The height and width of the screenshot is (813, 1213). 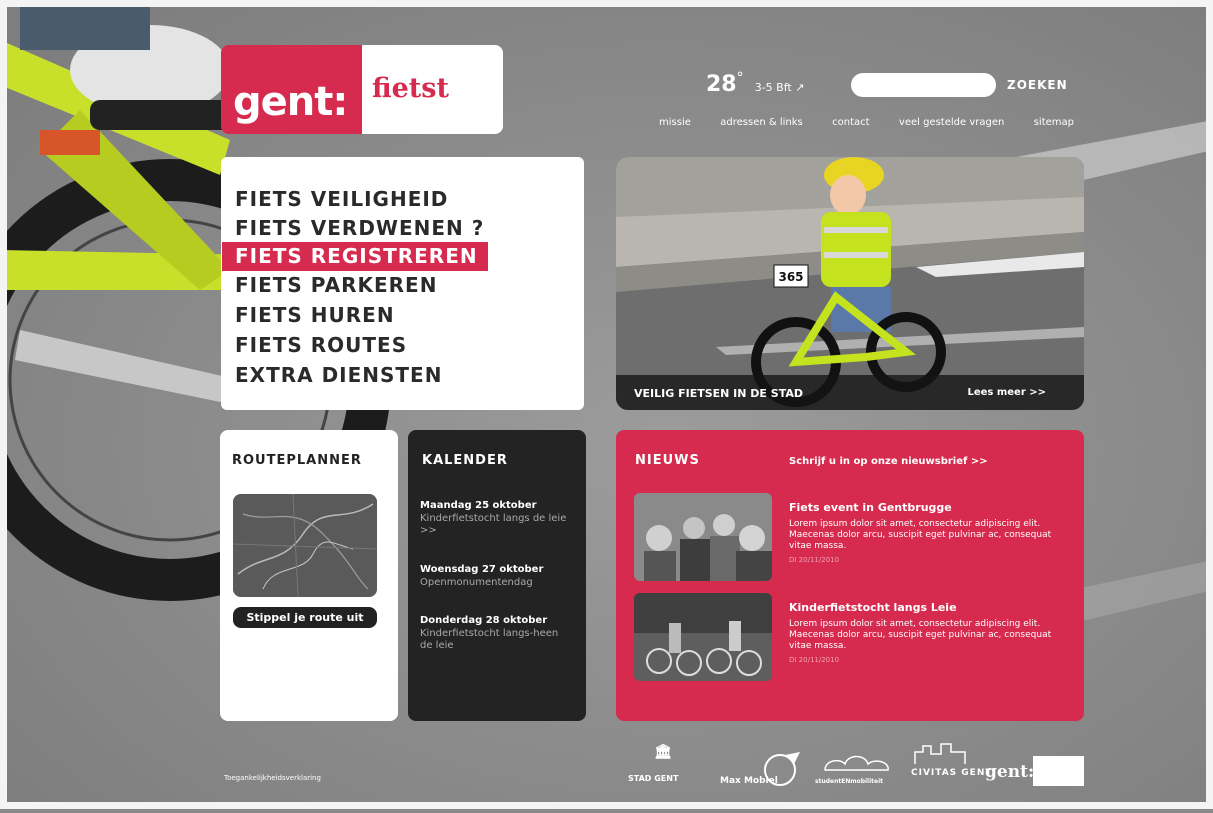 I want to click on toplink-contact: contact, so click(x=850, y=122).